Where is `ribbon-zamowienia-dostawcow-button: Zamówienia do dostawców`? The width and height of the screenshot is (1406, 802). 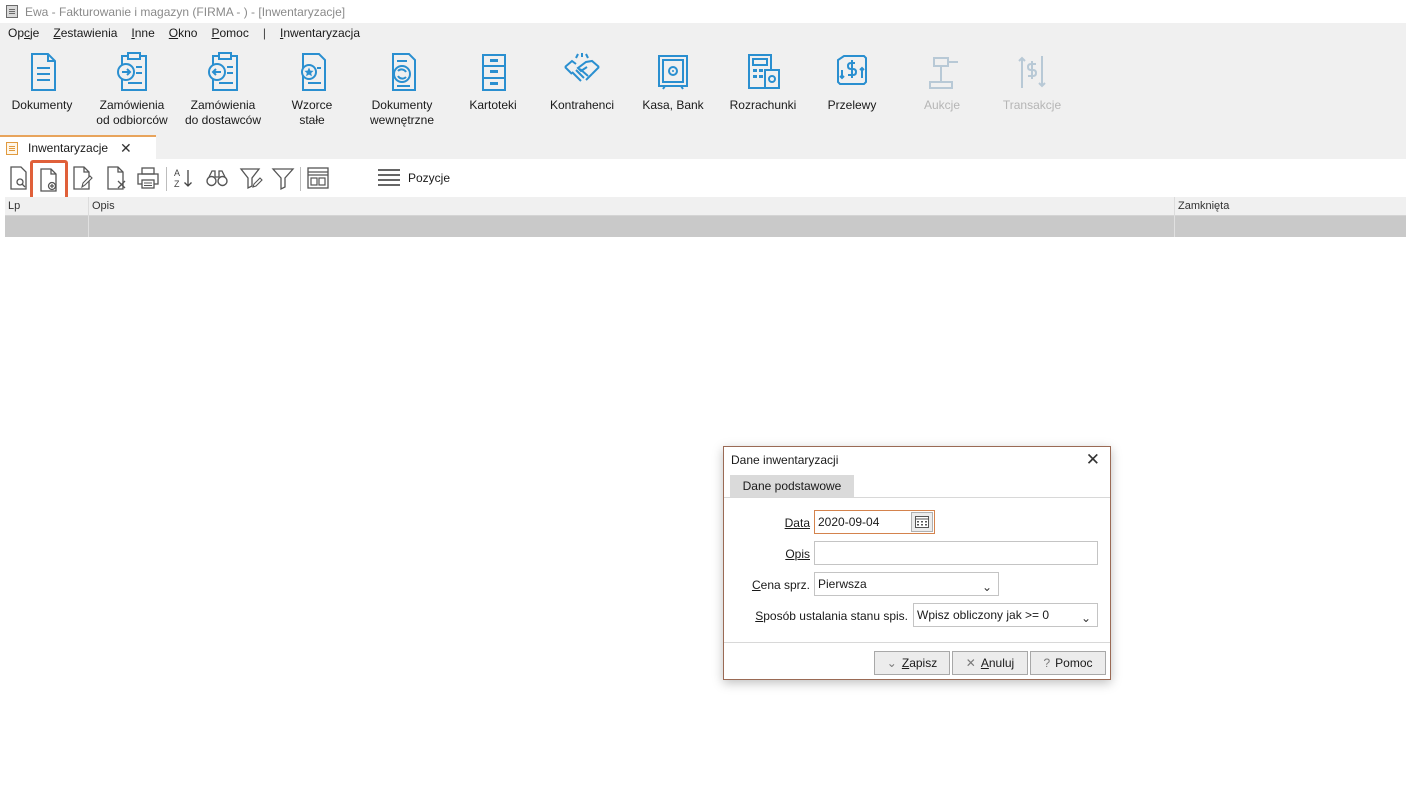
ribbon-zamowienia-dostawcow-button: Zamówienia do dostawców is located at coordinates (223, 89).